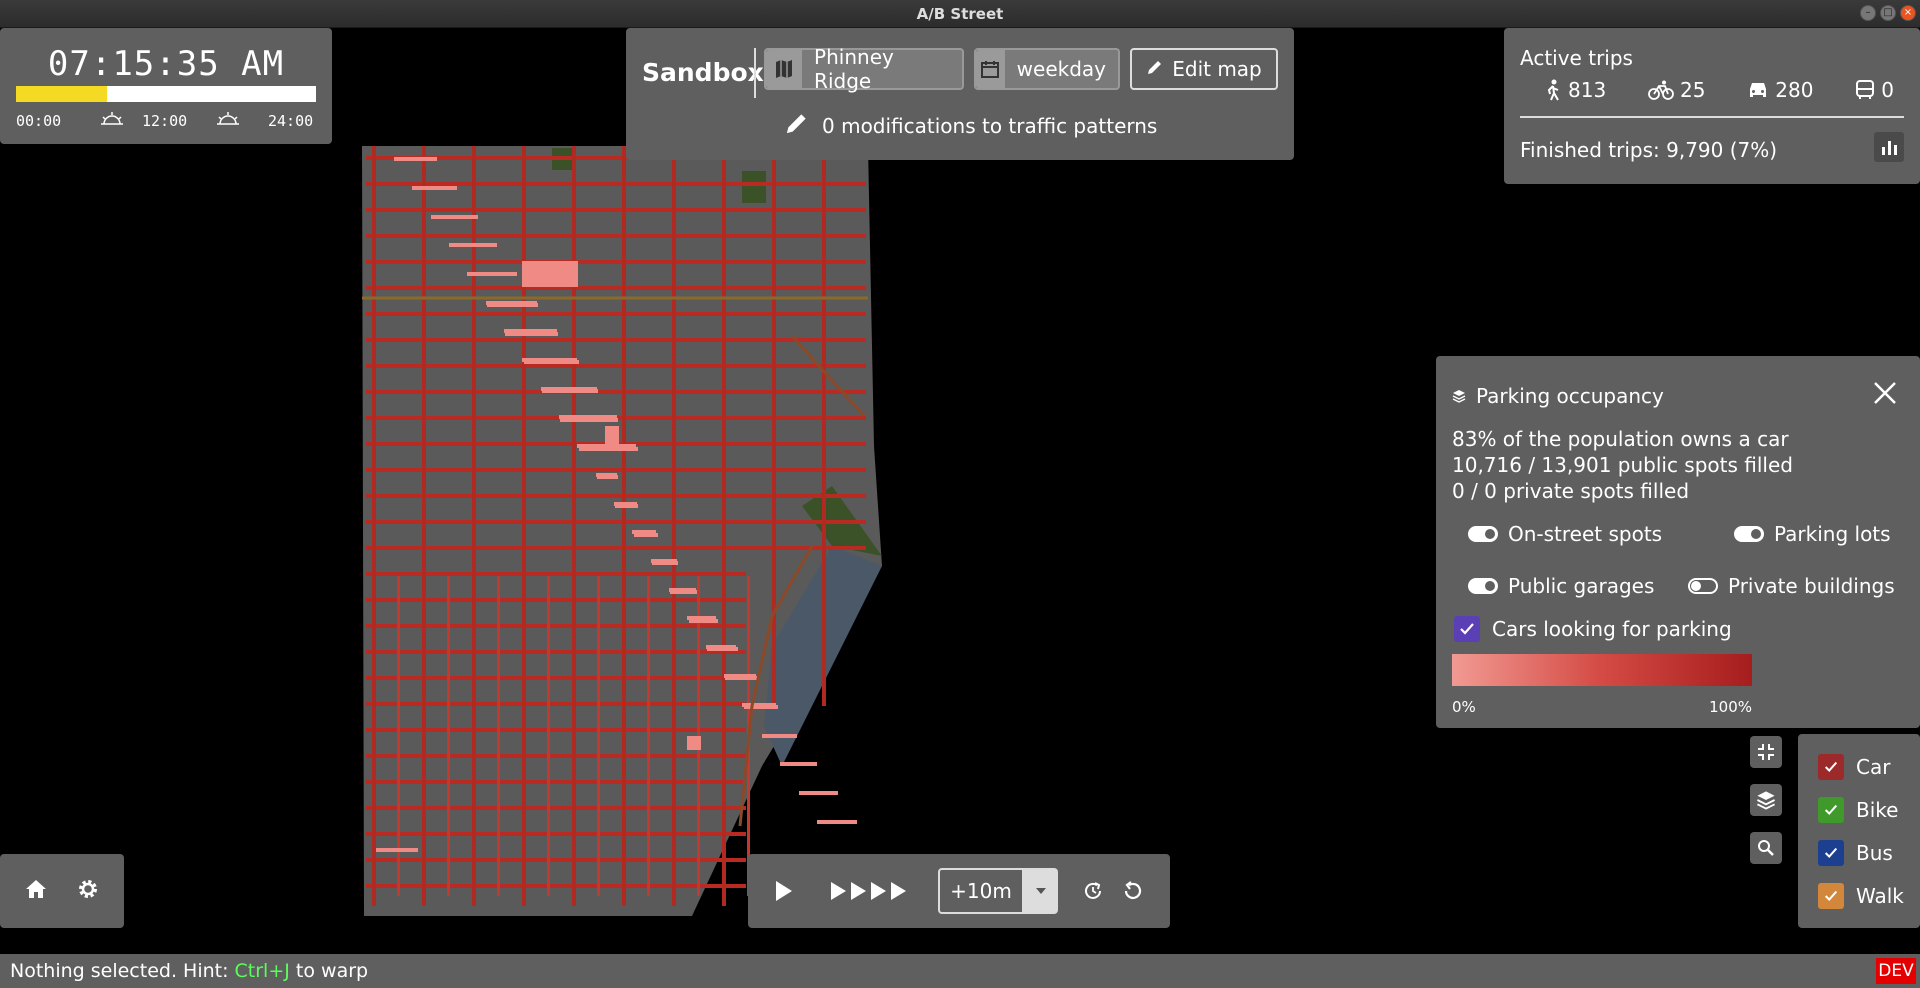 Image resolution: width=1920 pixels, height=988 pixels. I want to click on bar-chart-icon, so click(1889, 147).